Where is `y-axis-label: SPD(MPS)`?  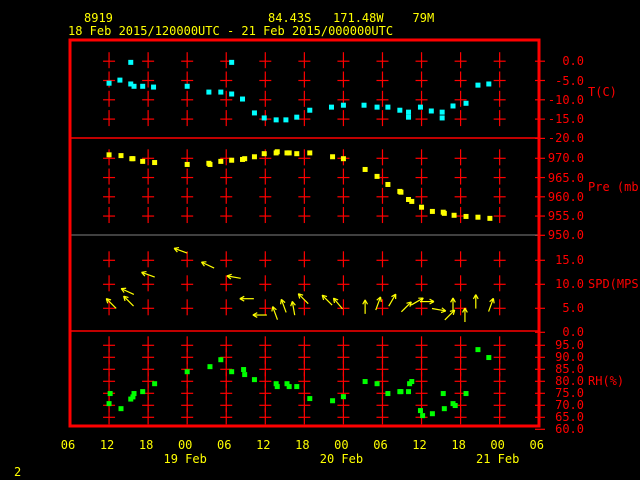 y-axis-label: SPD(MPS) is located at coordinates (614, 284).